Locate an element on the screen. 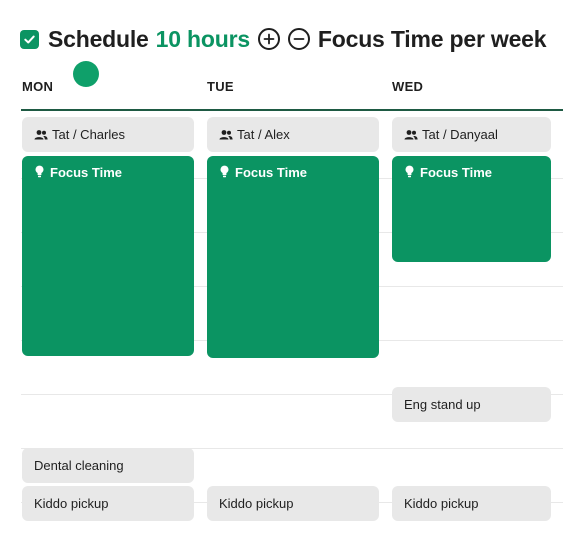 The width and height of the screenshot is (576, 553). minus-icon is located at coordinates (299, 39).